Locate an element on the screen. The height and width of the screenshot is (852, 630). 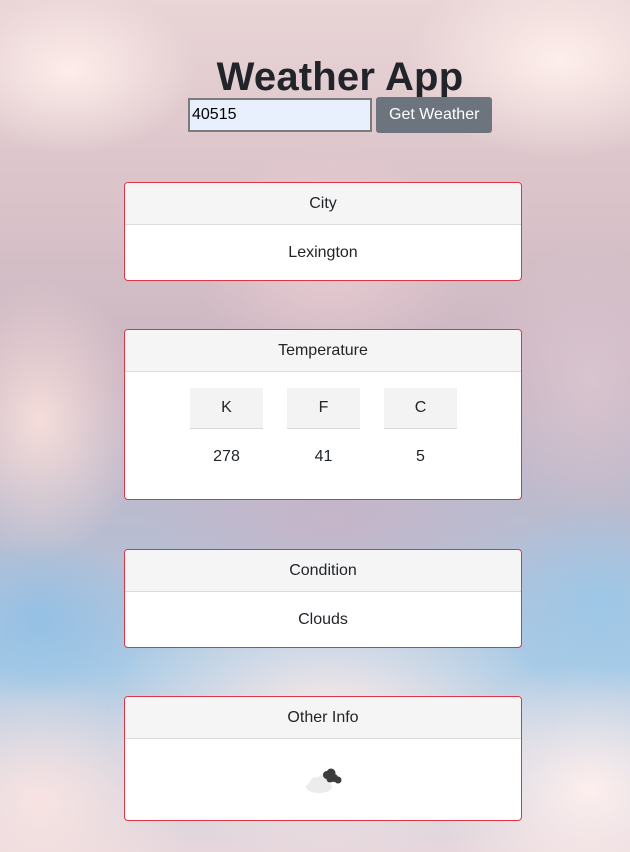
page-title: Weather App is located at coordinates (340, 76).